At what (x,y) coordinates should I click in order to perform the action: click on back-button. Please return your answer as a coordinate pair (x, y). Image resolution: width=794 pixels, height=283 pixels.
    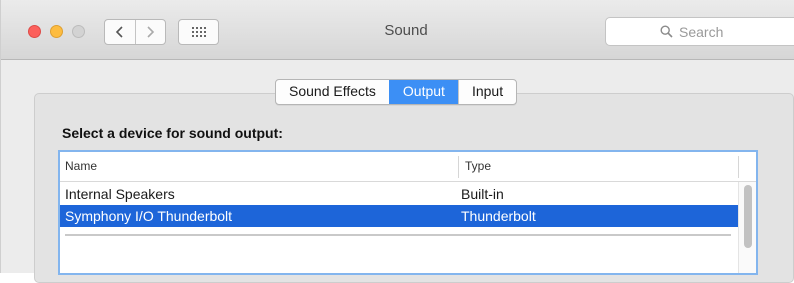
    Looking at the image, I should click on (120, 32).